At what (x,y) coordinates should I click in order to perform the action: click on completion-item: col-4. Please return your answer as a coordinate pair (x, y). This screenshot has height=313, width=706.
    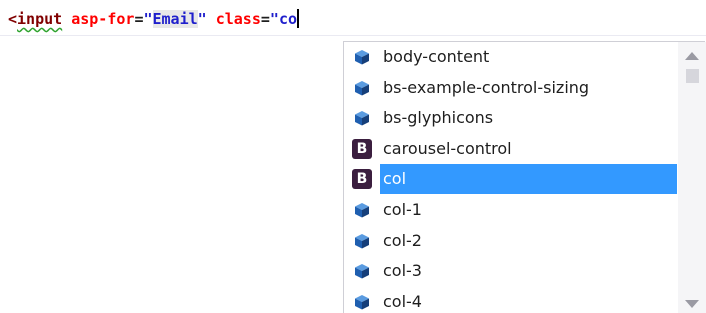
    Looking at the image, I should click on (510, 300).